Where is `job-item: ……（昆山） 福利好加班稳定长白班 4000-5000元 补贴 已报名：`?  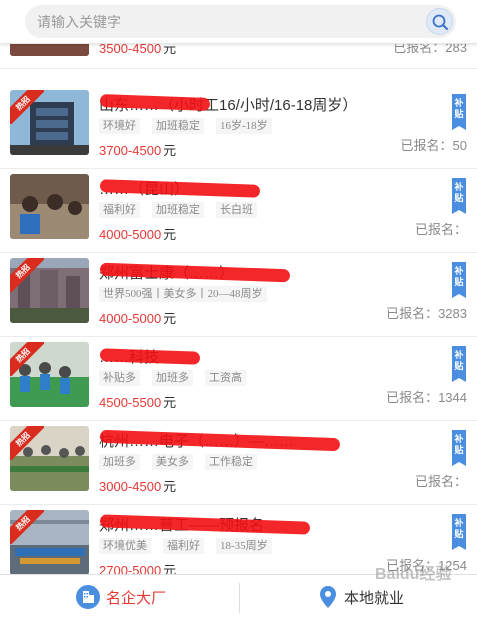
job-item: ……（昆山） 福利好加班稳定长白班 4000-5000元 补贴 已报名： is located at coordinates (238, 211).